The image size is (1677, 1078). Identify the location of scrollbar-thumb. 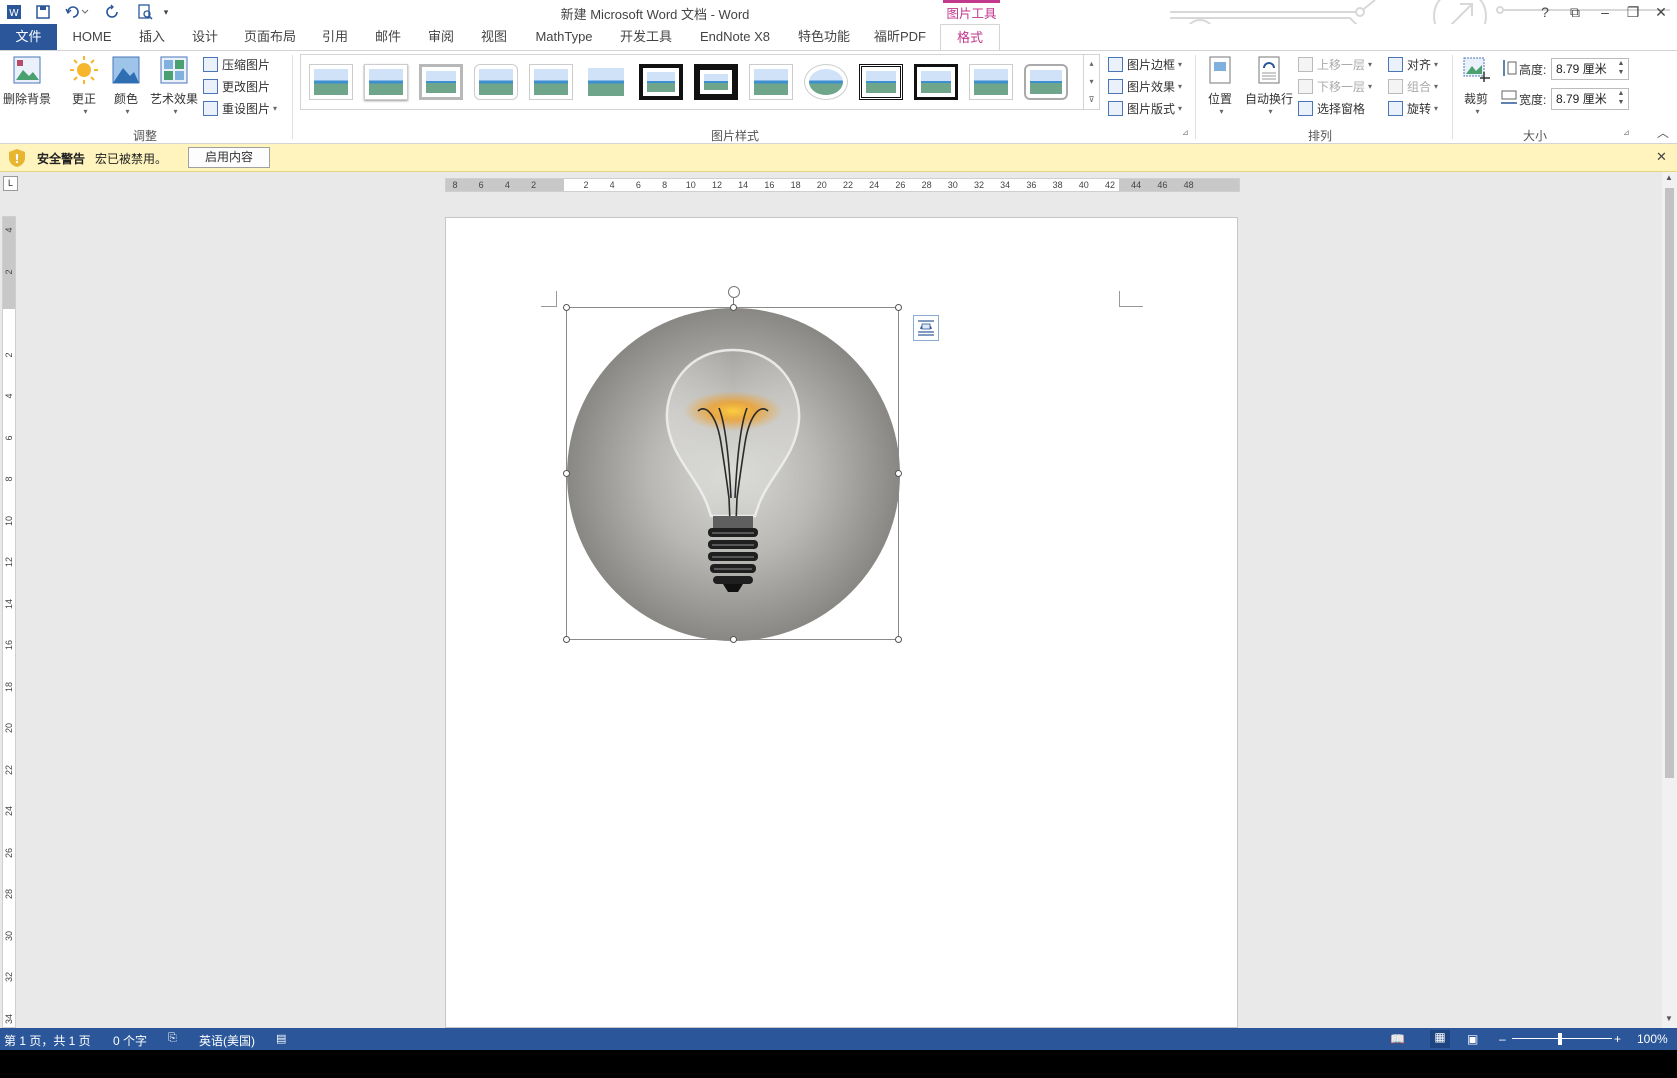
(1669, 483).